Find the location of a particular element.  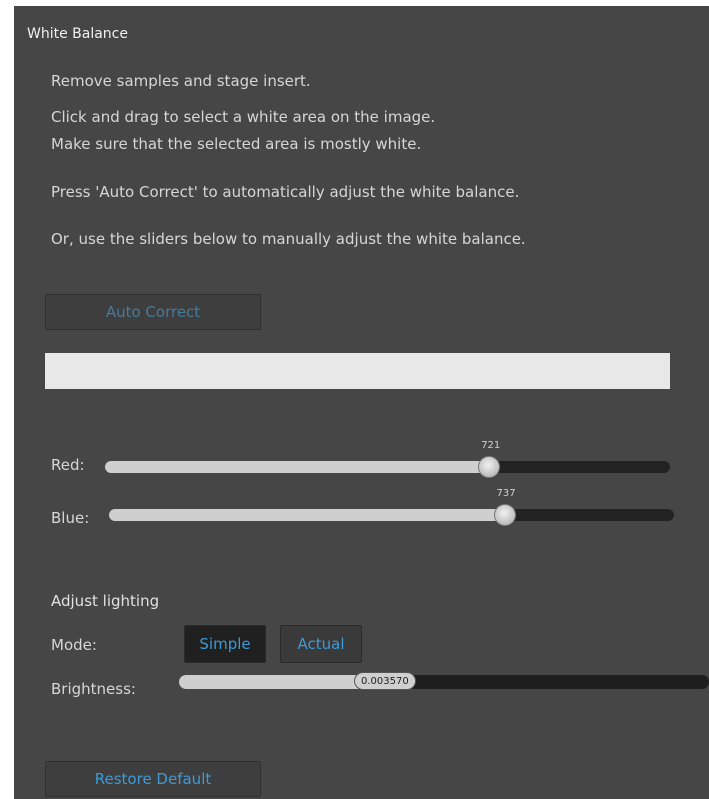

blue-slider-fill is located at coordinates (307, 515).